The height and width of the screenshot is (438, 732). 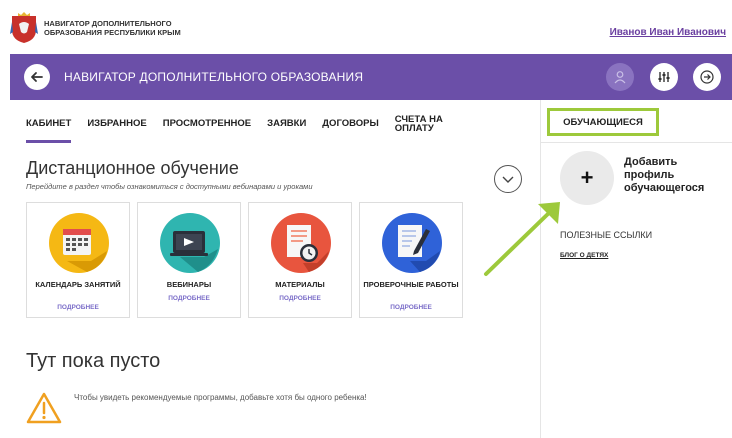 I want to click on navbar-title: НАВИГАТОР ДОПОЛНИТЕЛЬНОГО ОБРАЗОВАНИЯ, so click(x=214, y=77).